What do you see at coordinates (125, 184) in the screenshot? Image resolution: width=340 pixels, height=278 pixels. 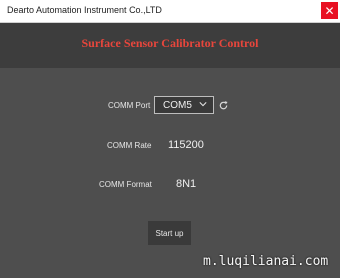 I see `comm-format-label: COMM Format` at bounding box center [125, 184].